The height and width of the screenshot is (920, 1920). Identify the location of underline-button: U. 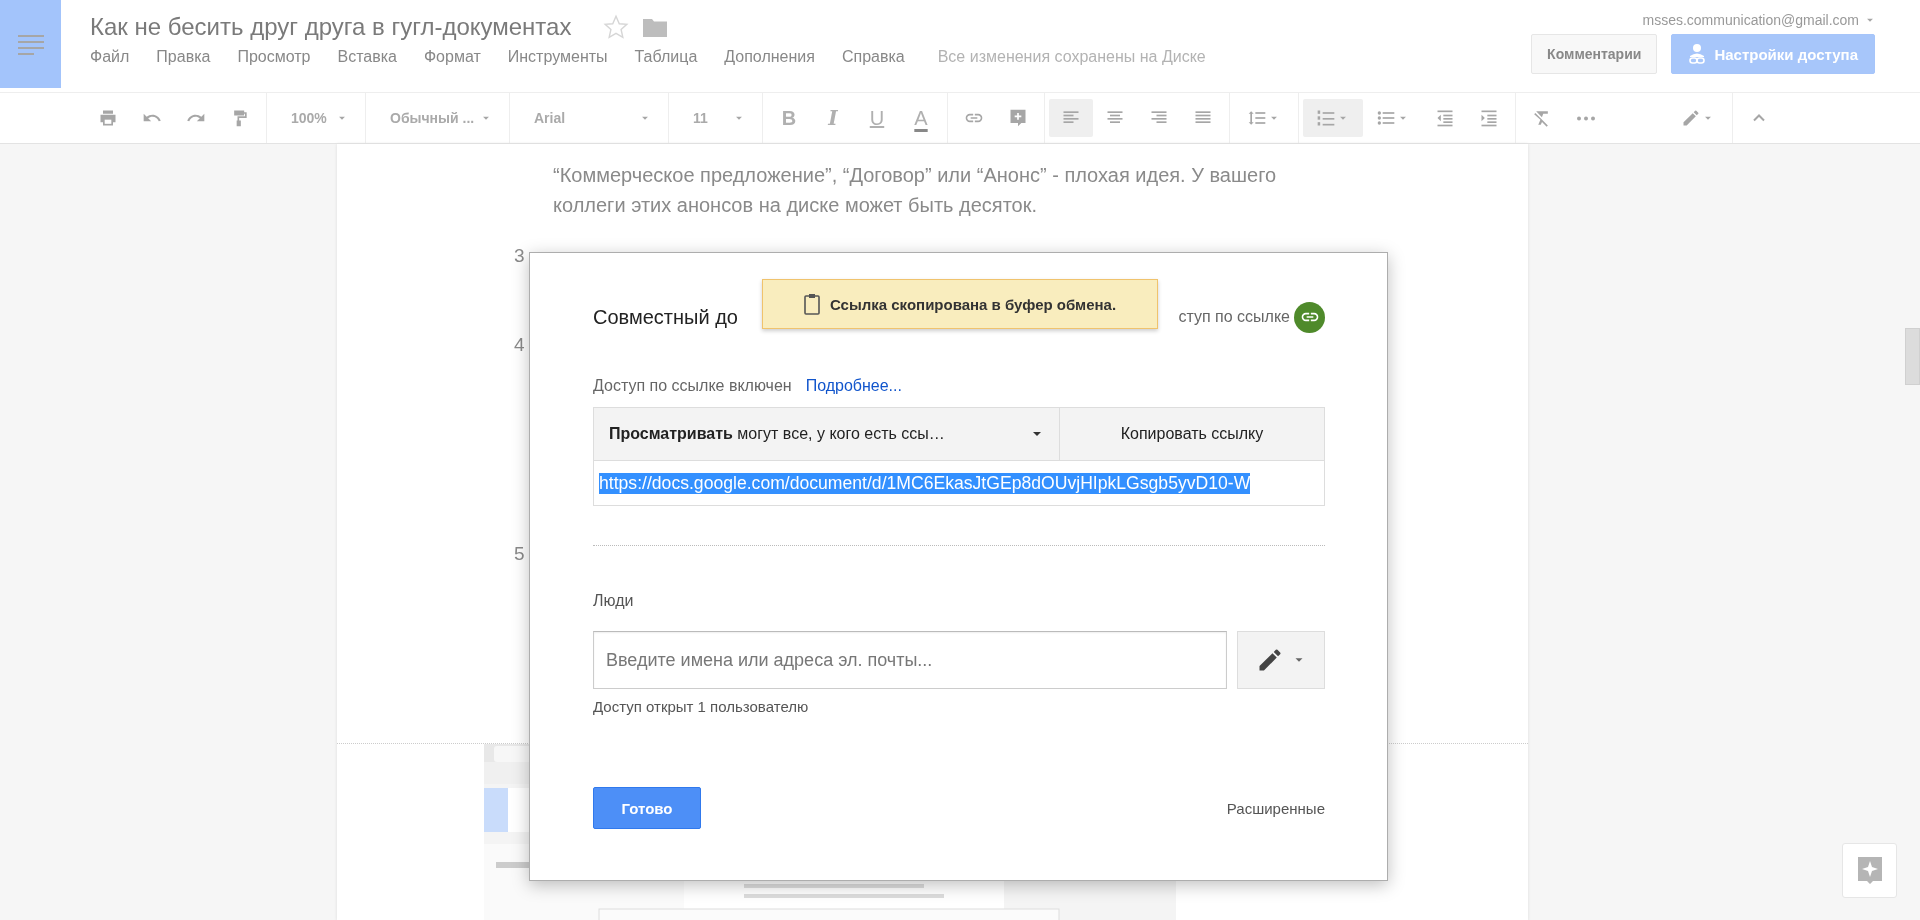
(877, 118).